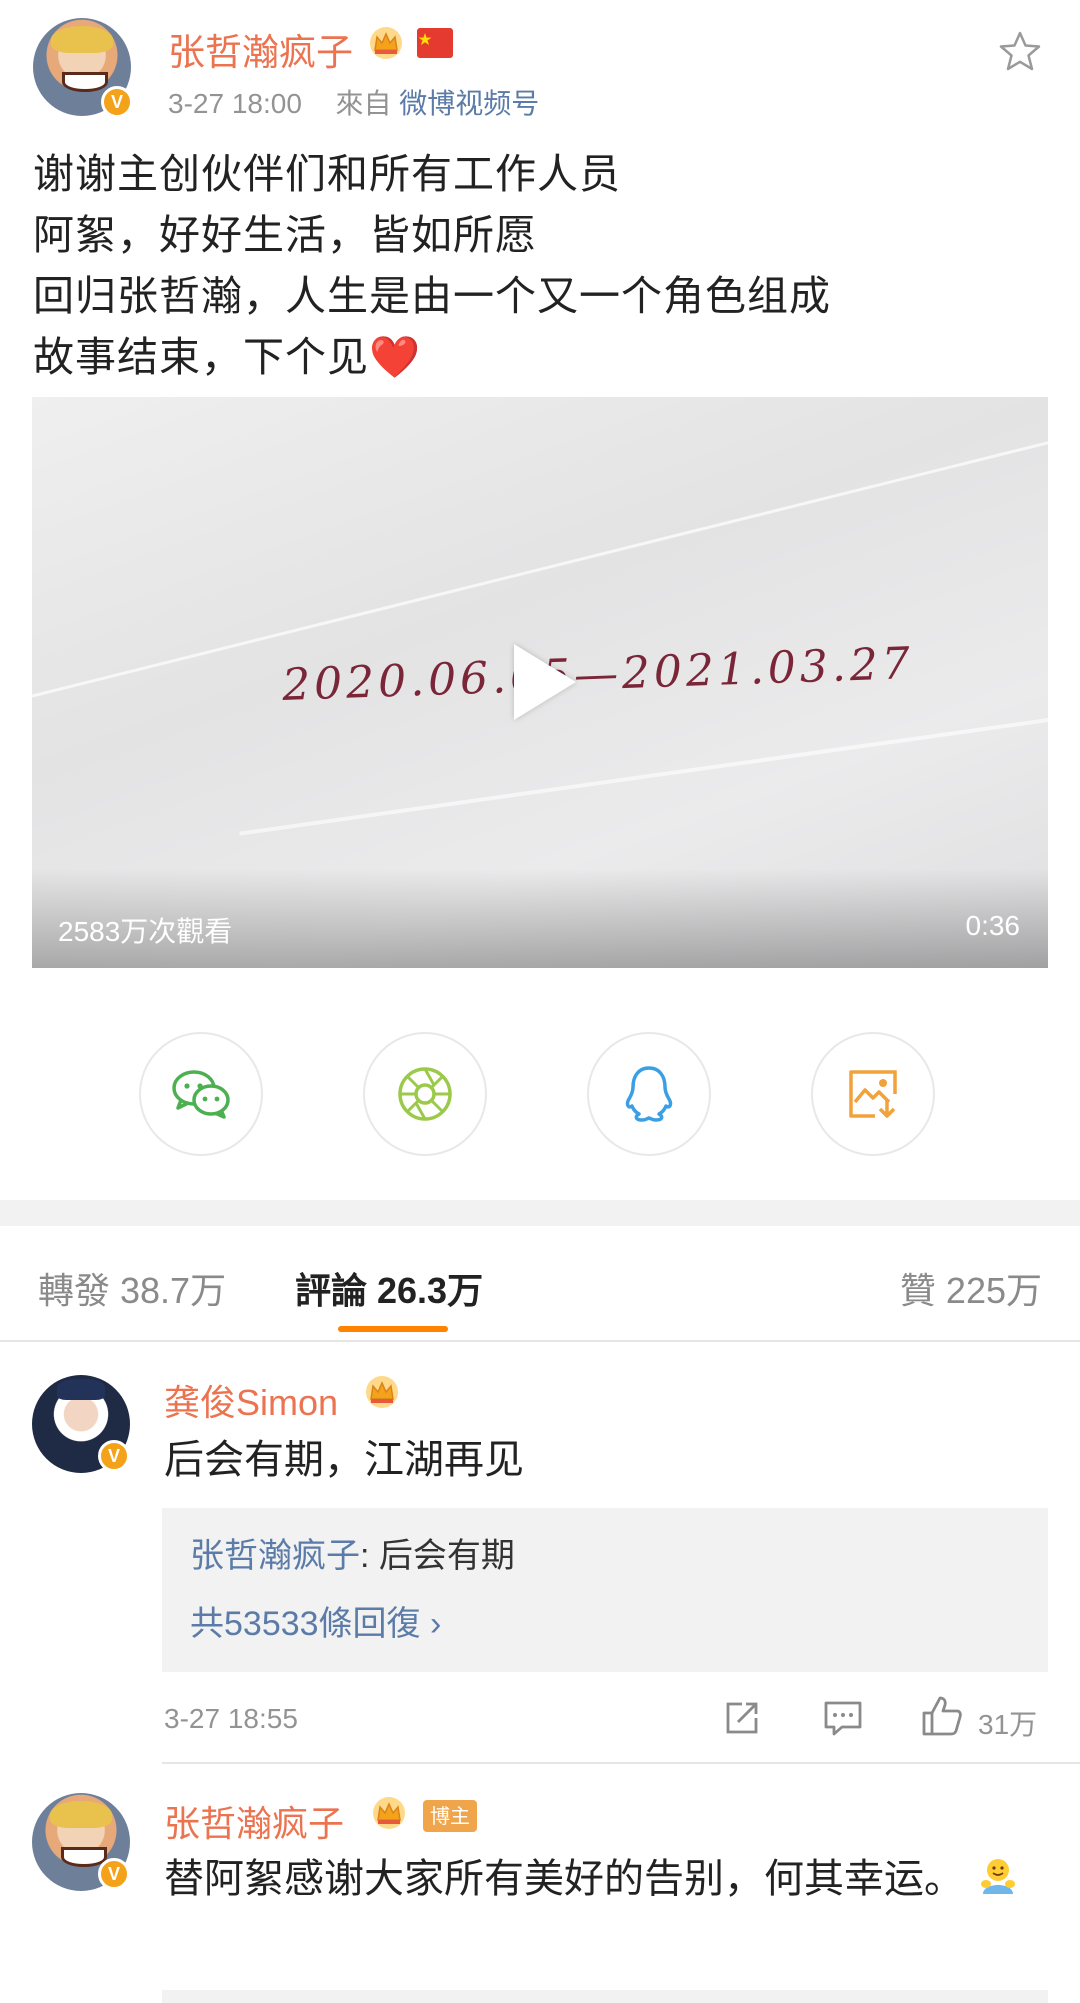  I want to click on reply-box-partial, so click(605, 1996).